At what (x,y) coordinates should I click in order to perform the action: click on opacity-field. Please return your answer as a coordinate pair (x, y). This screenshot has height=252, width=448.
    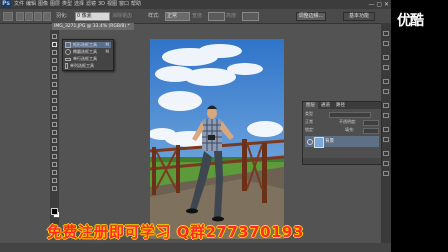
    Looking at the image, I should click on (371, 123).